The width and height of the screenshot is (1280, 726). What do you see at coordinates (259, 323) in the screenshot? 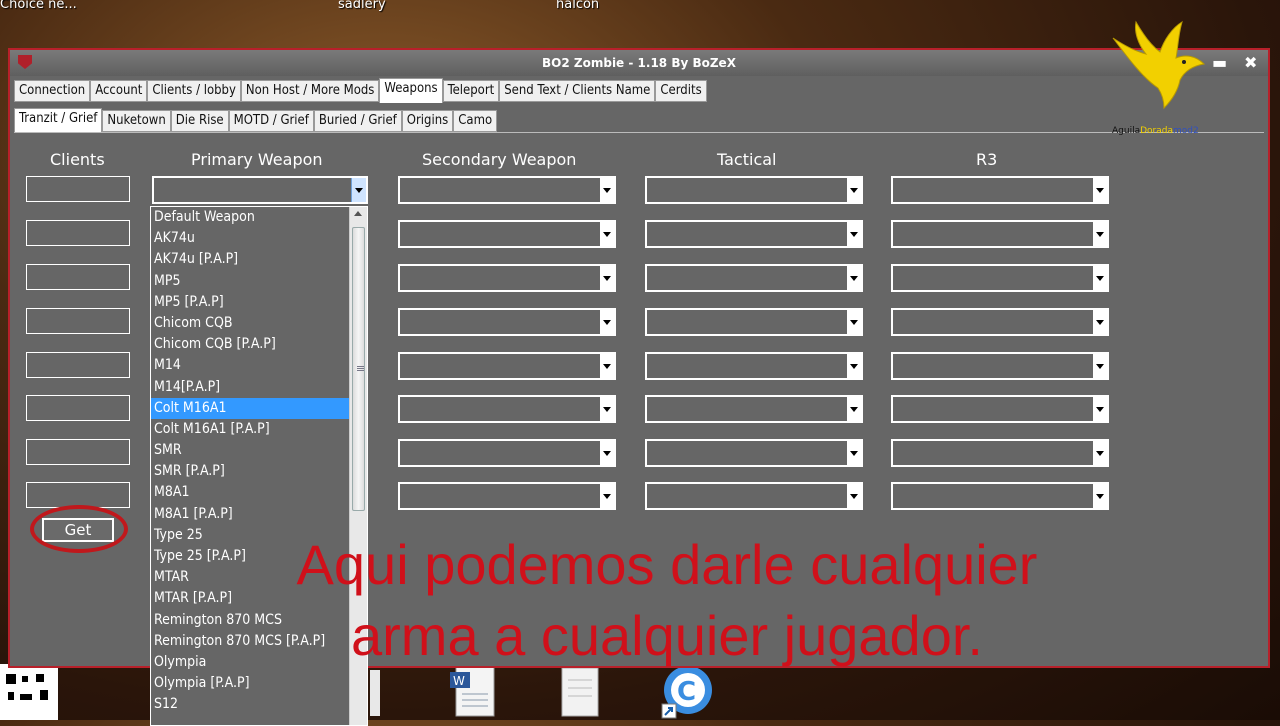
I see `dropdown-option: Chicom CQB` at bounding box center [259, 323].